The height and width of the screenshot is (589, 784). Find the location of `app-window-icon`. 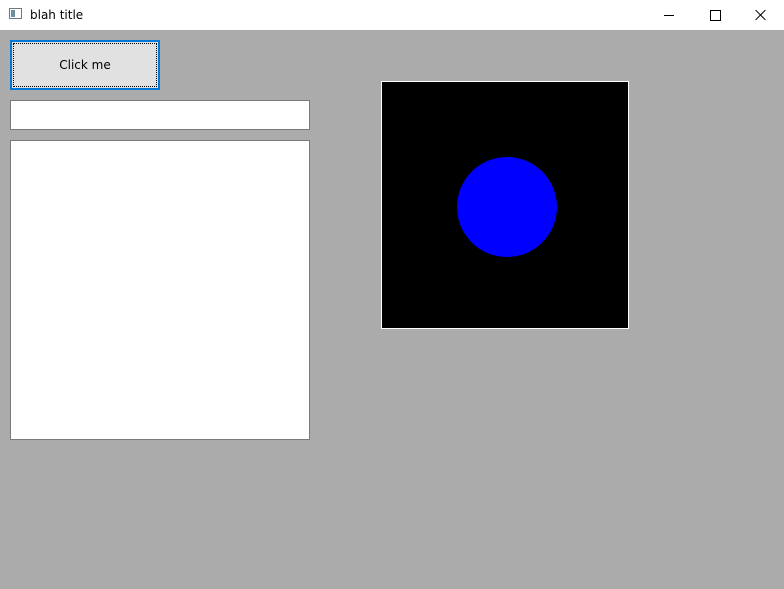

app-window-icon is located at coordinates (15, 13).